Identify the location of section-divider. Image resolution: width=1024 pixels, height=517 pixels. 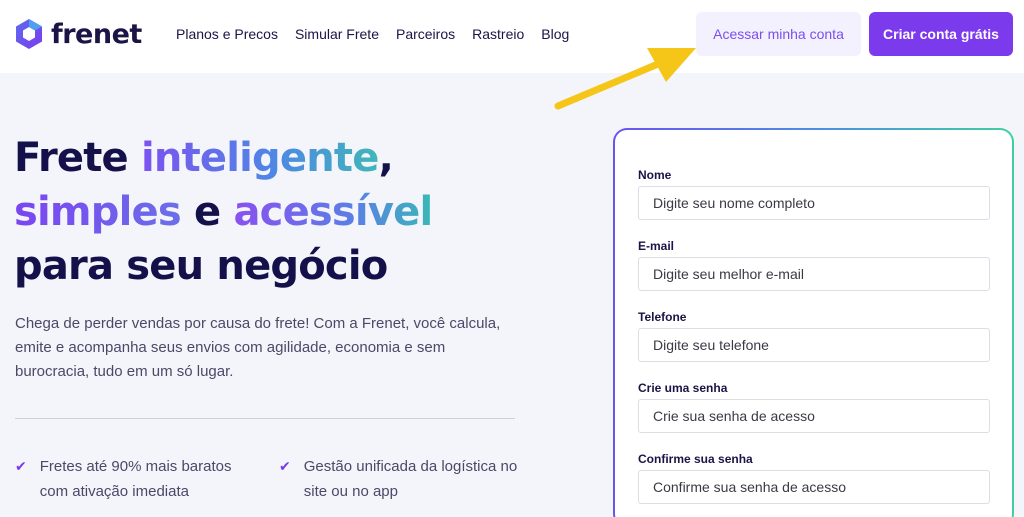
(265, 418).